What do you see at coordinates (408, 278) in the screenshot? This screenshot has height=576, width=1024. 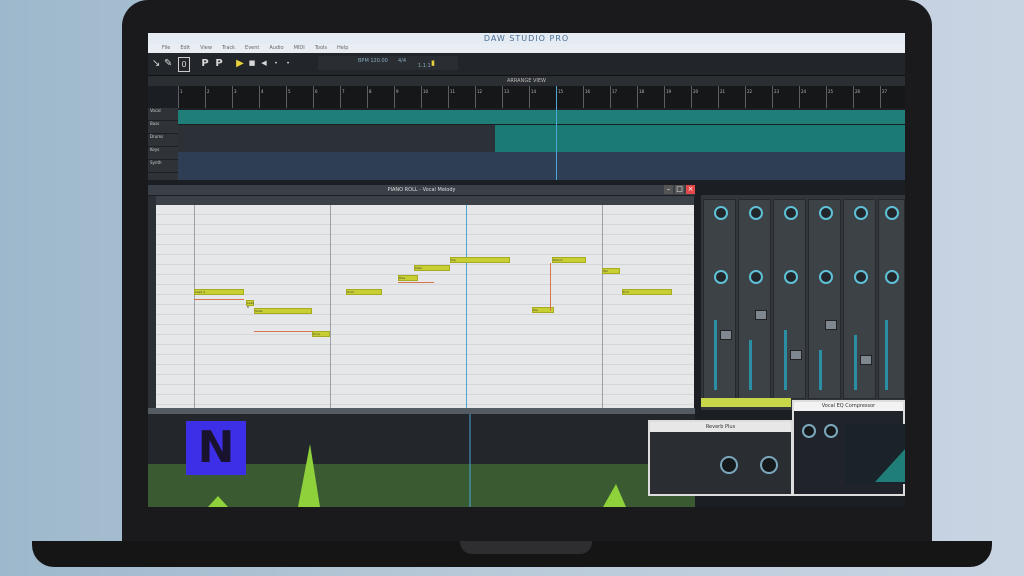 I see `midi-note: Rise` at bounding box center [408, 278].